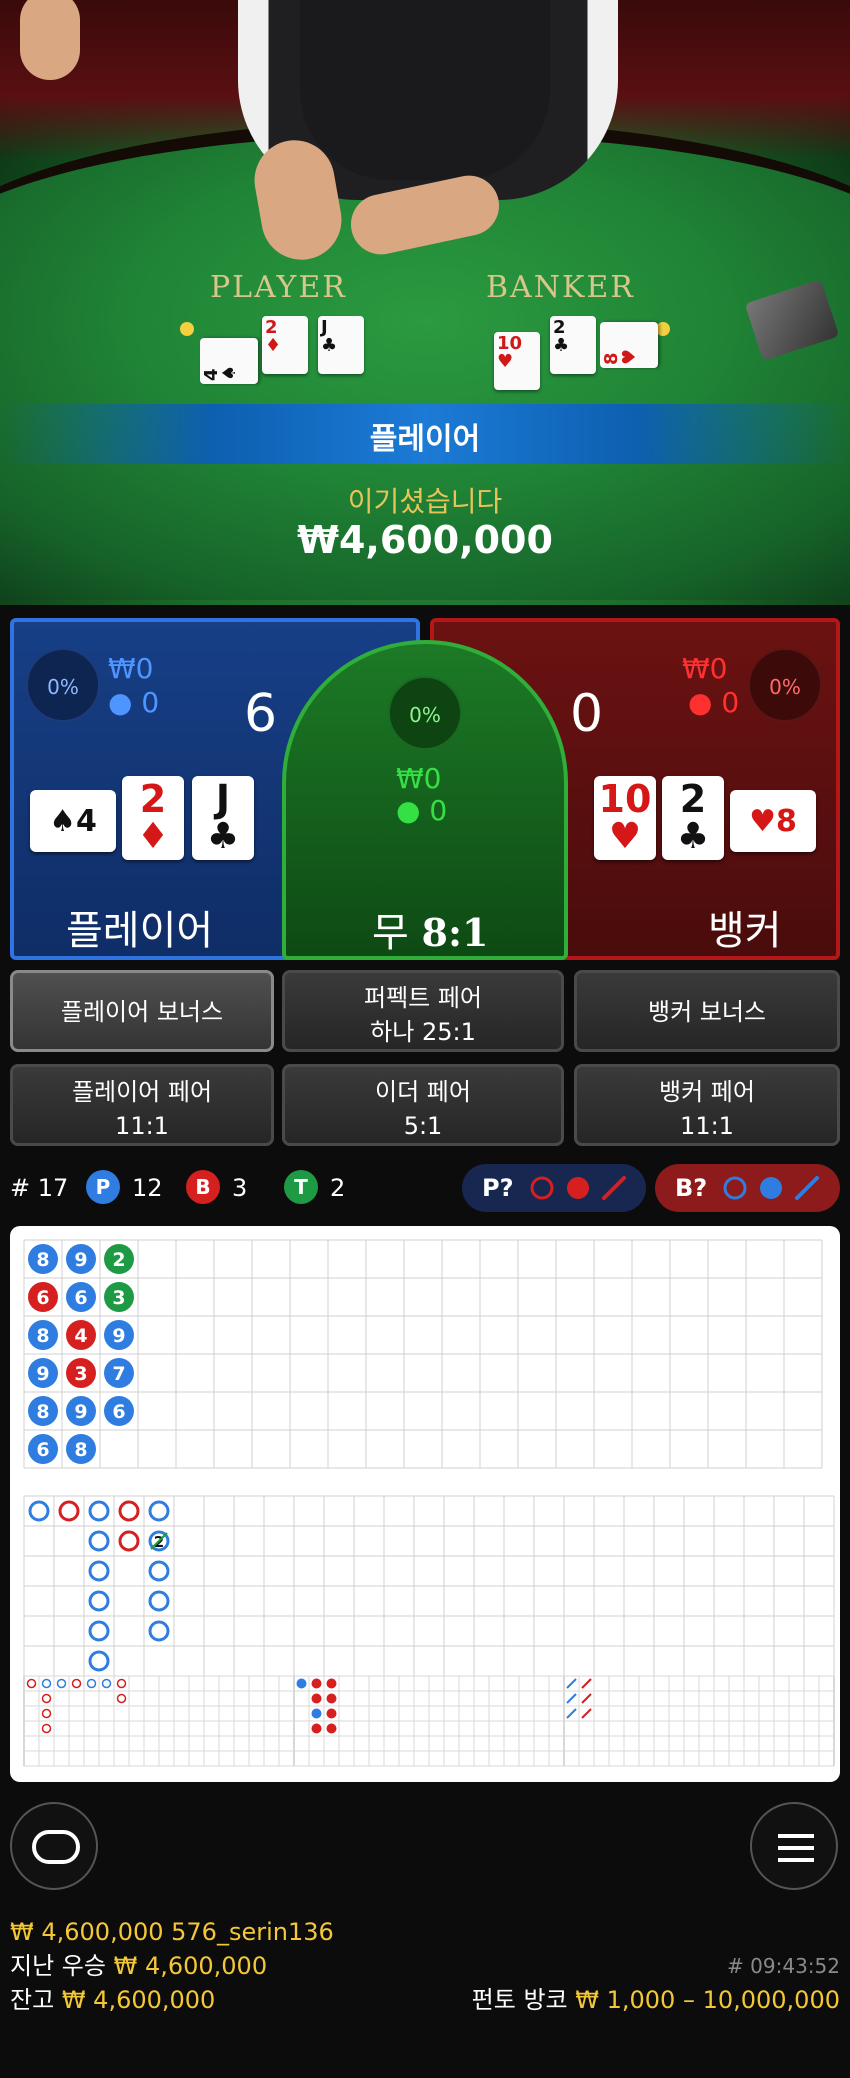 This screenshot has height=2078, width=850. I want to click on hamburger-menu-icon, so click(796, 1848).